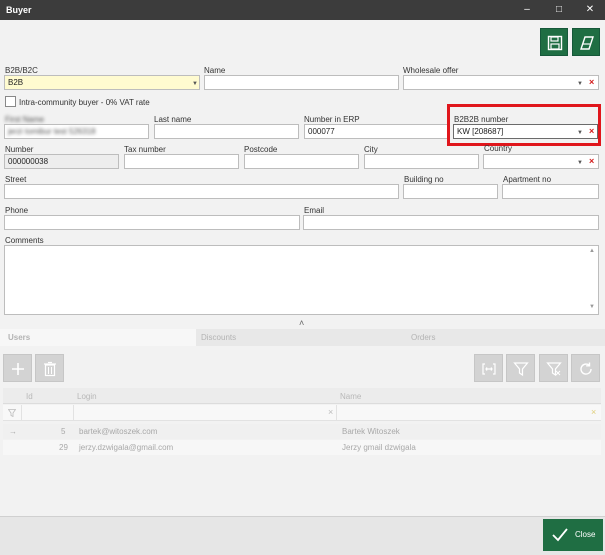 The image size is (605, 555). Describe the element at coordinates (13, 431) in the screenshot. I see `row-indicator-icon: →` at that location.